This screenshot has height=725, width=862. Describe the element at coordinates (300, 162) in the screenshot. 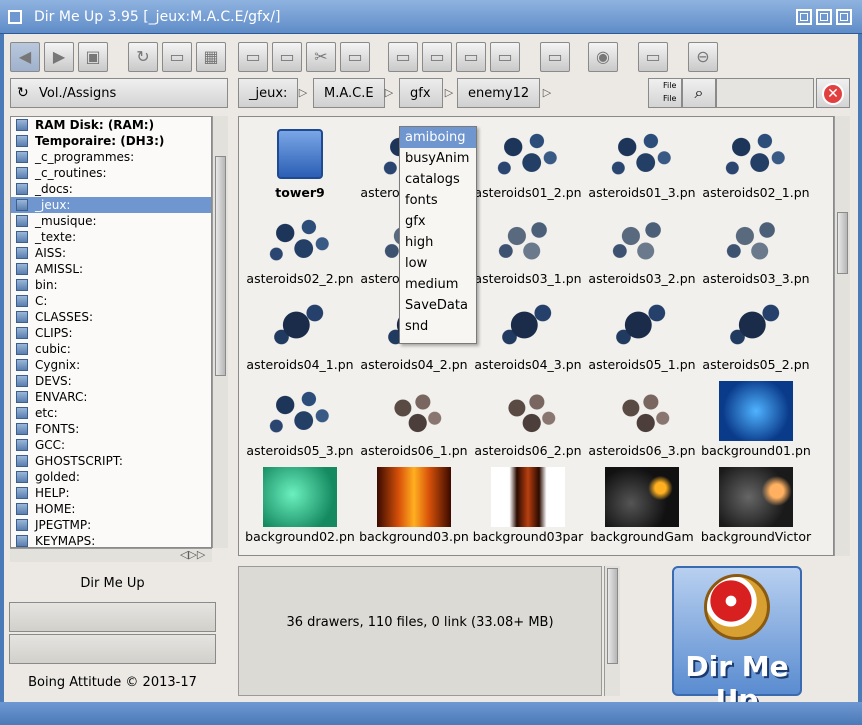

I see `file-item: tower9` at that location.